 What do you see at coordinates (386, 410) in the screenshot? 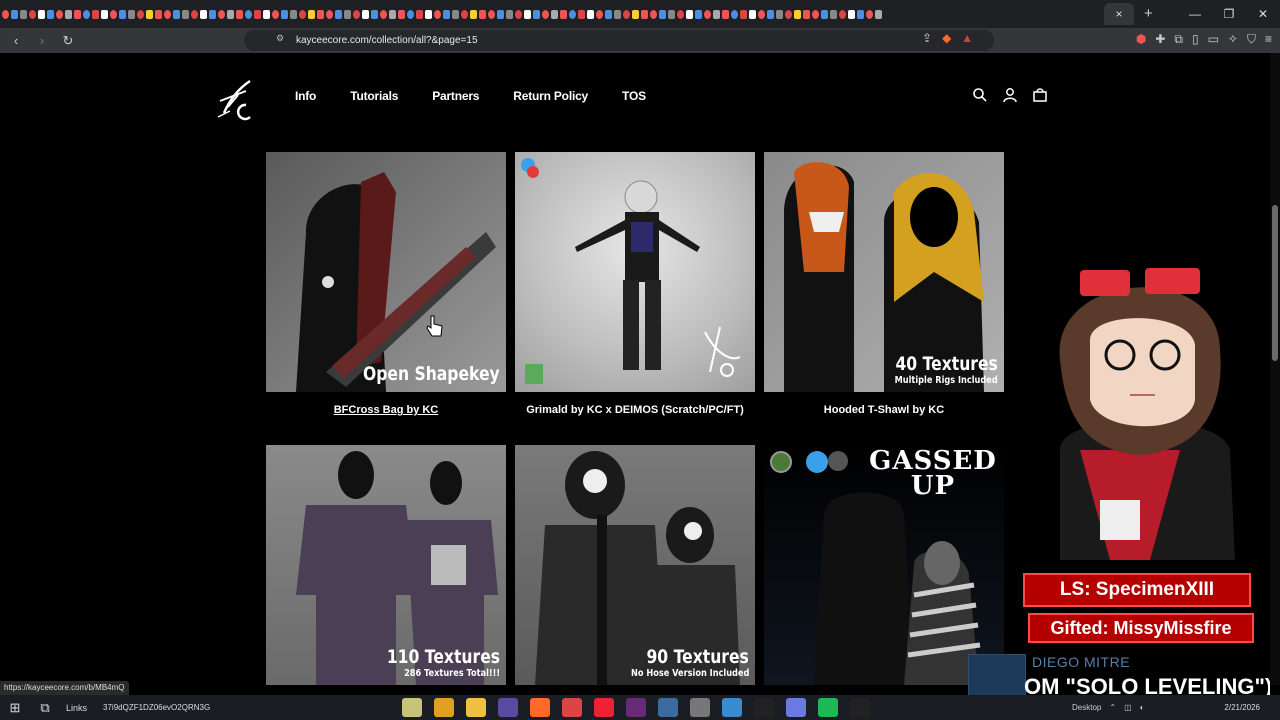
I see `product-title: BFCross Bag by KC` at bounding box center [386, 410].